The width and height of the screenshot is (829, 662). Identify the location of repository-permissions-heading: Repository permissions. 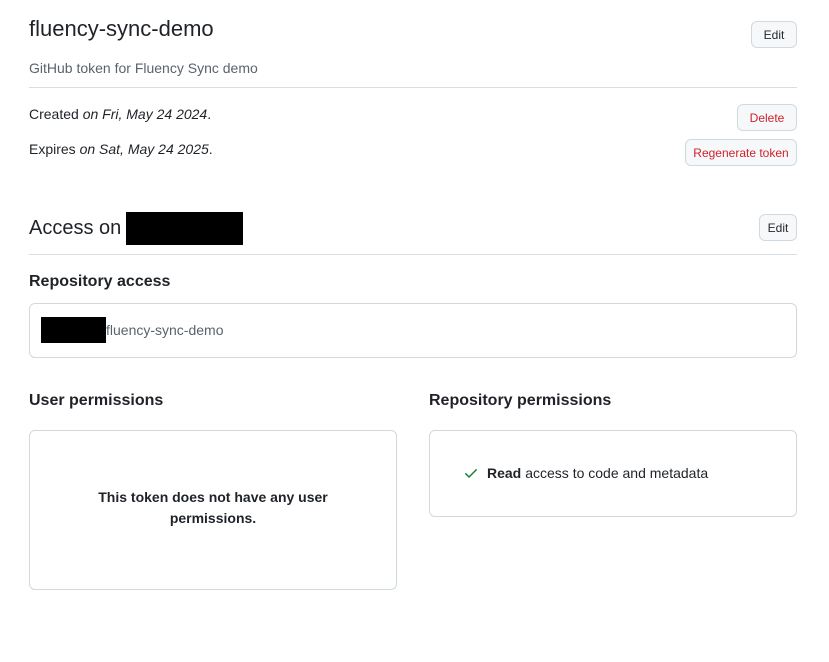
(520, 400).